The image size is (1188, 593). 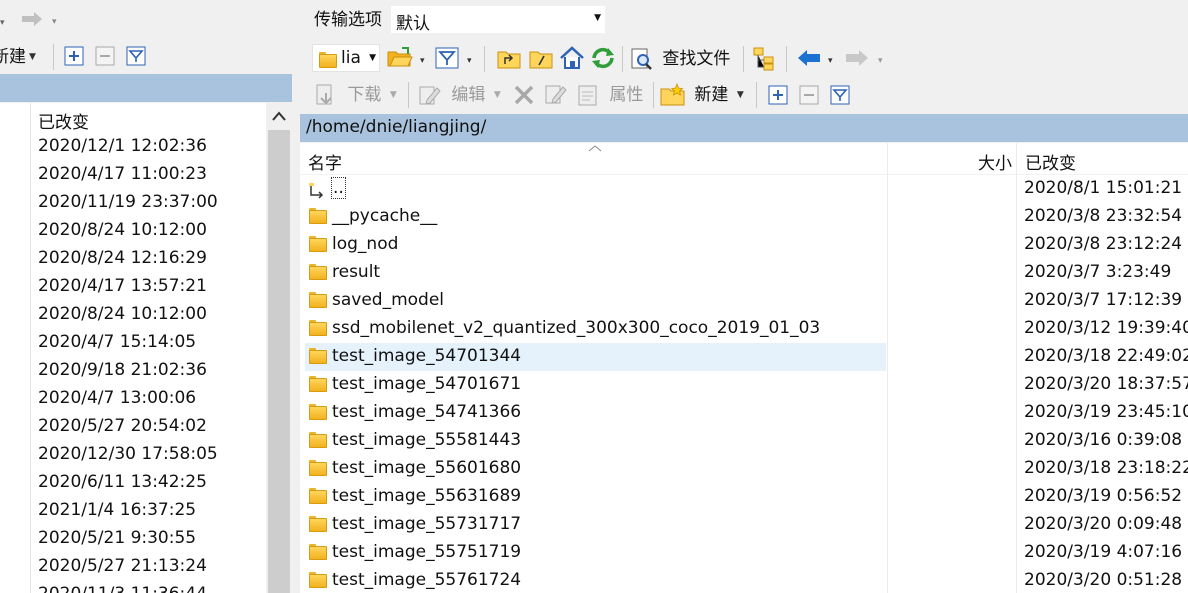 What do you see at coordinates (122, 482) in the screenshot?
I see `left-list-item: 2020/6/11 13:42:25` at bounding box center [122, 482].